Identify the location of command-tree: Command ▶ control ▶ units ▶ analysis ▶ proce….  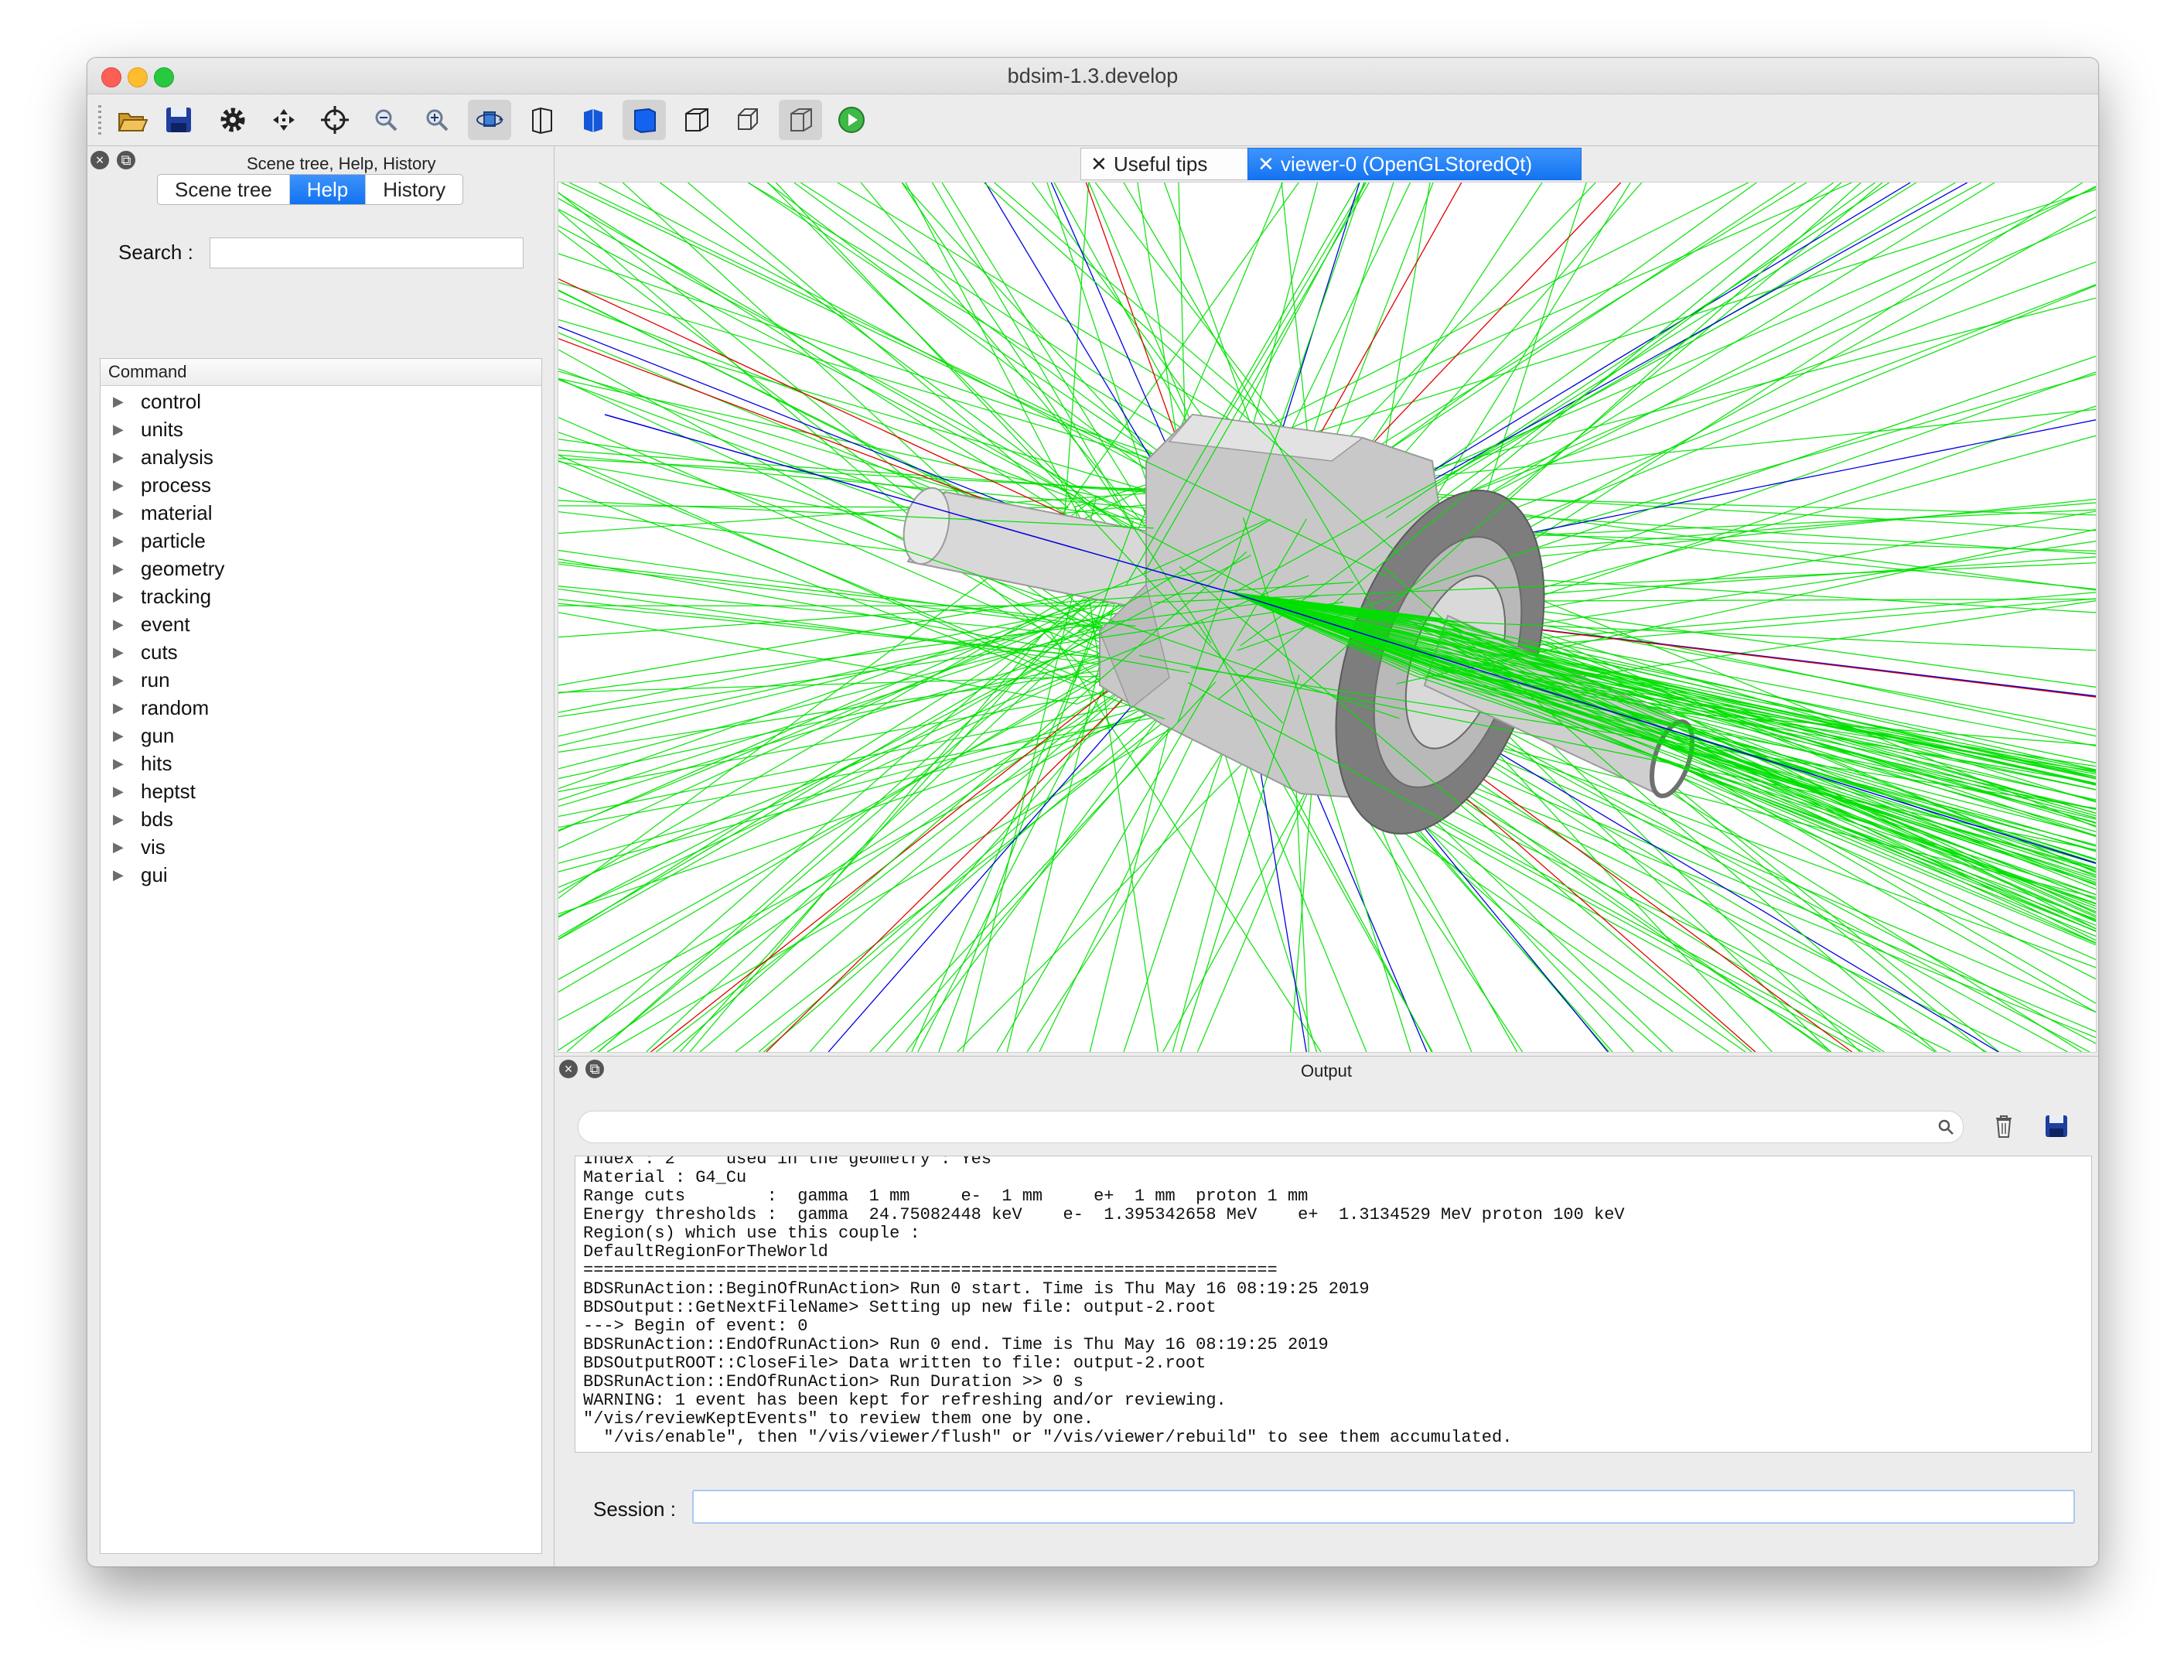
(321, 956).